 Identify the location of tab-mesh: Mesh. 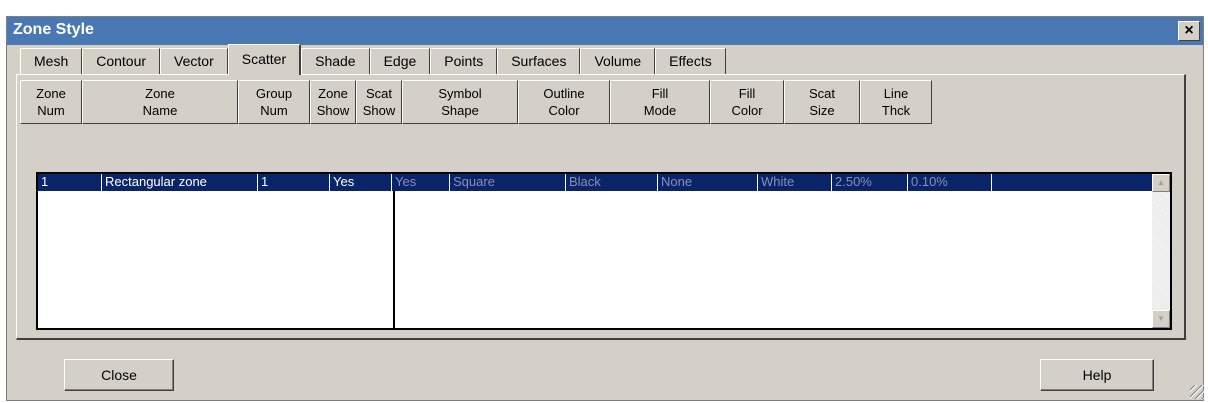
(51, 61).